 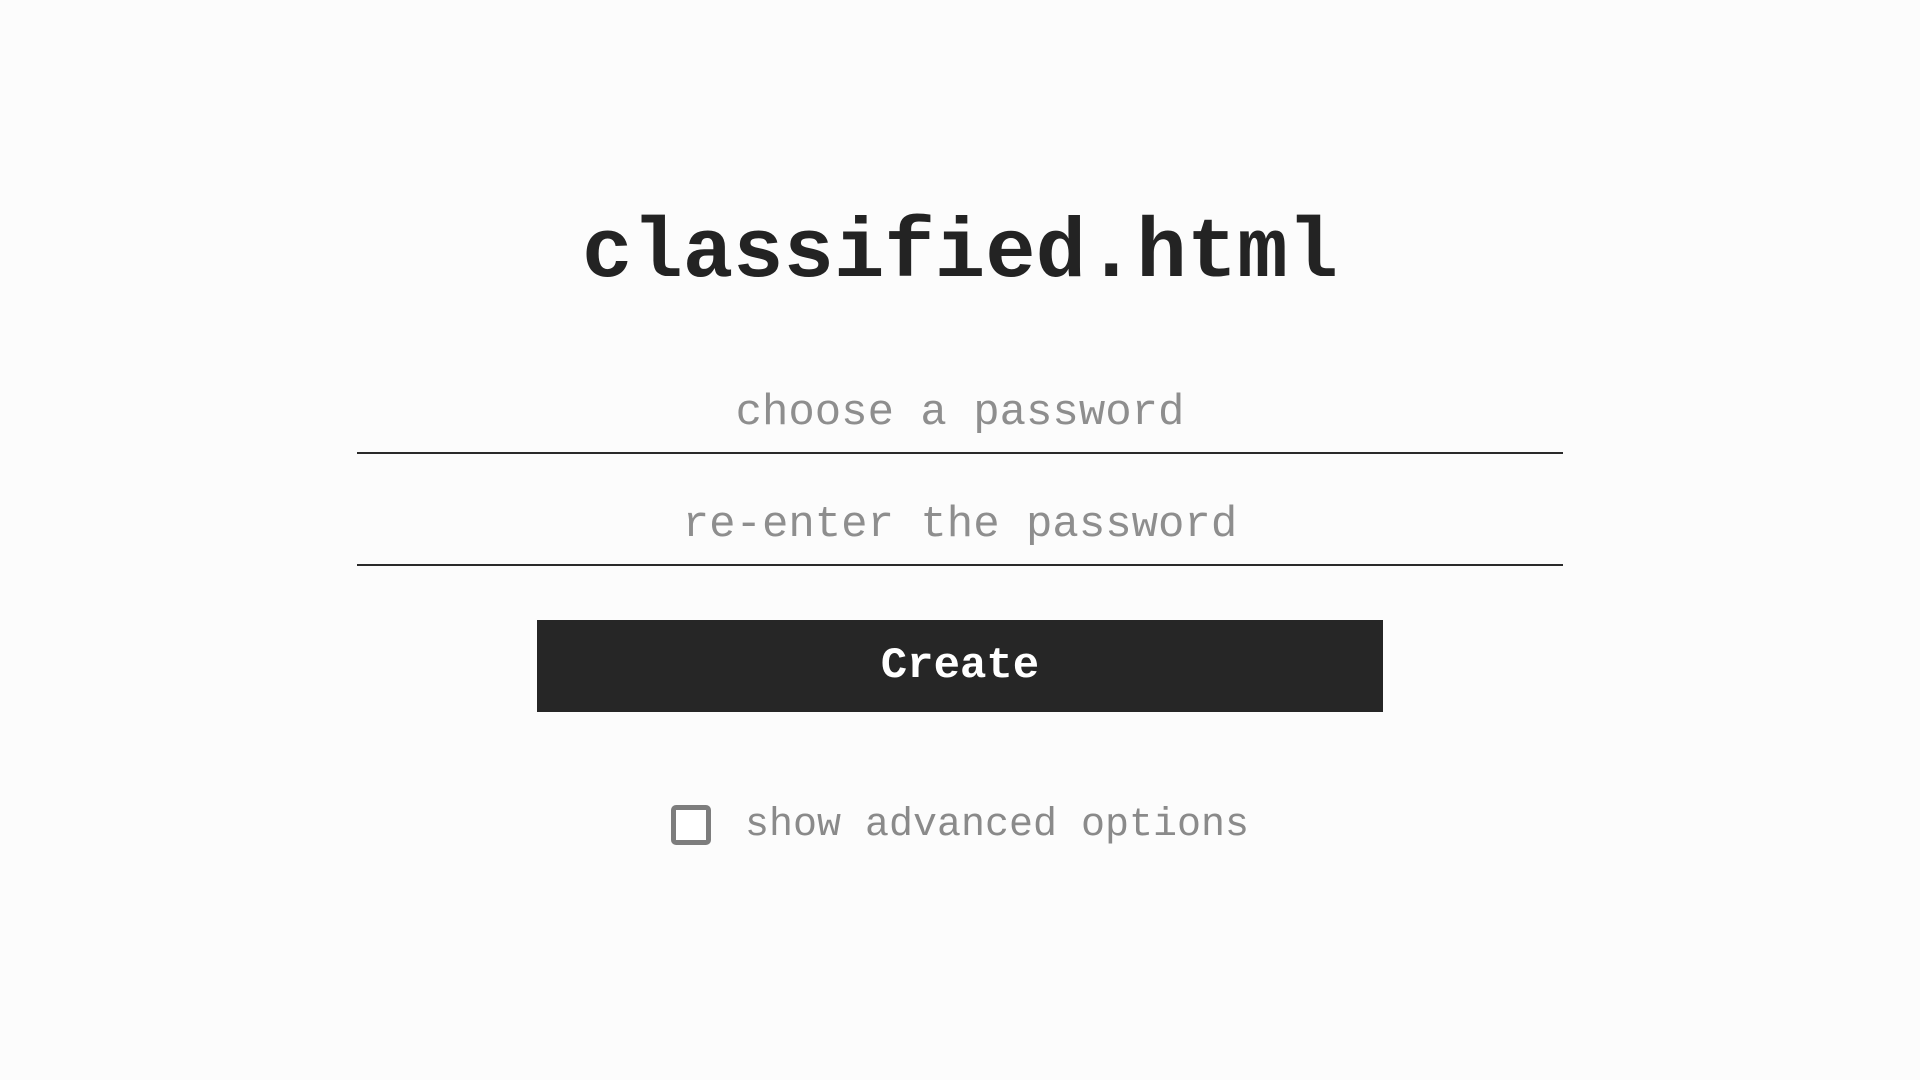 What do you see at coordinates (960, 666) in the screenshot?
I see `create-button: Create` at bounding box center [960, 666].